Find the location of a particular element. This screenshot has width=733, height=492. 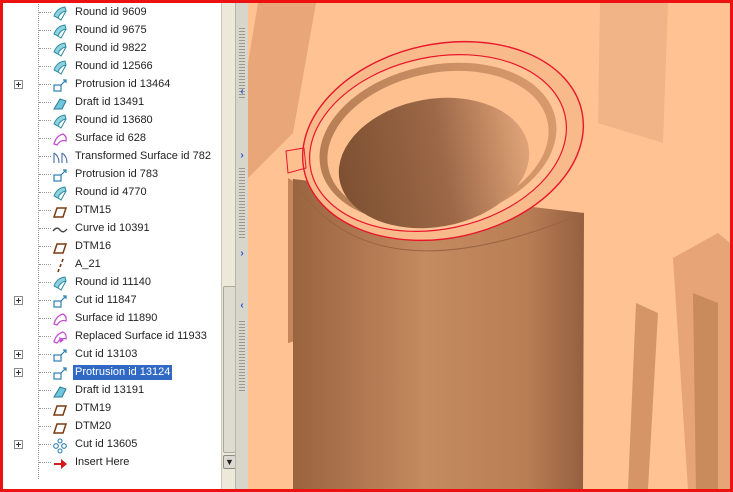

tree-item: Cut id 11847 is located at coordinates (112, 301).